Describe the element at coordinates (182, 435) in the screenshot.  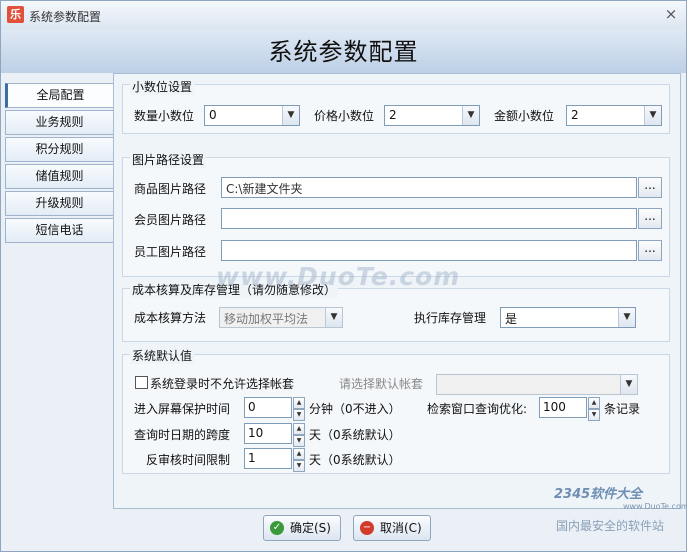
I see `date-span-label: 查询时日期的跨度` at that location.